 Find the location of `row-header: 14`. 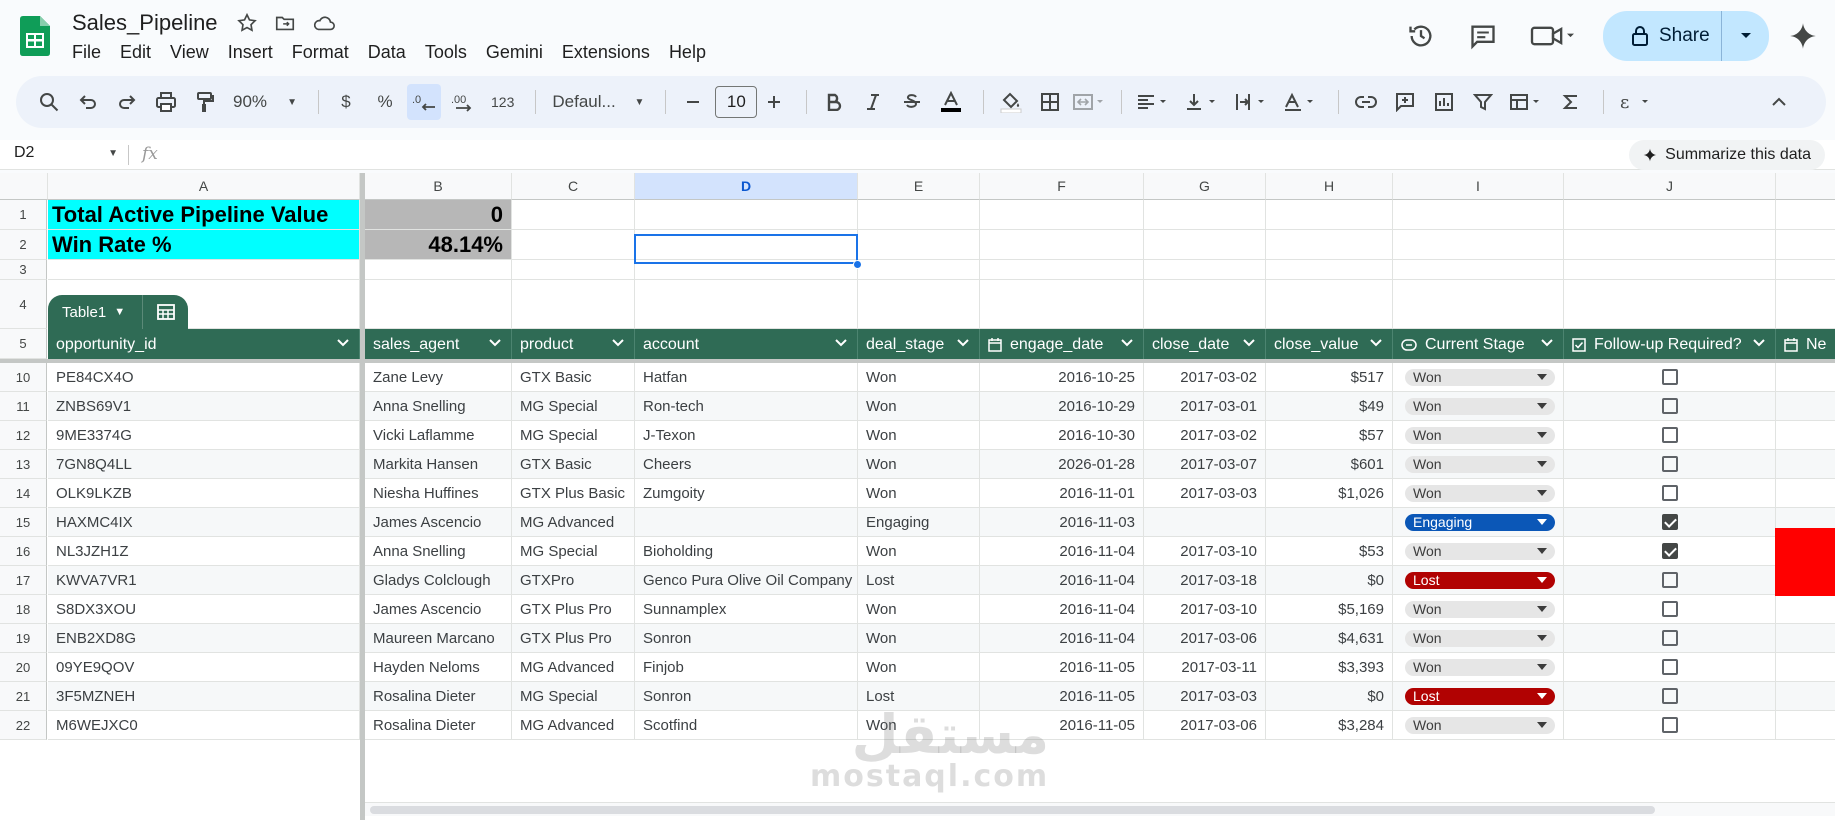

row-header: 14 is located at coordinates (23, 493).